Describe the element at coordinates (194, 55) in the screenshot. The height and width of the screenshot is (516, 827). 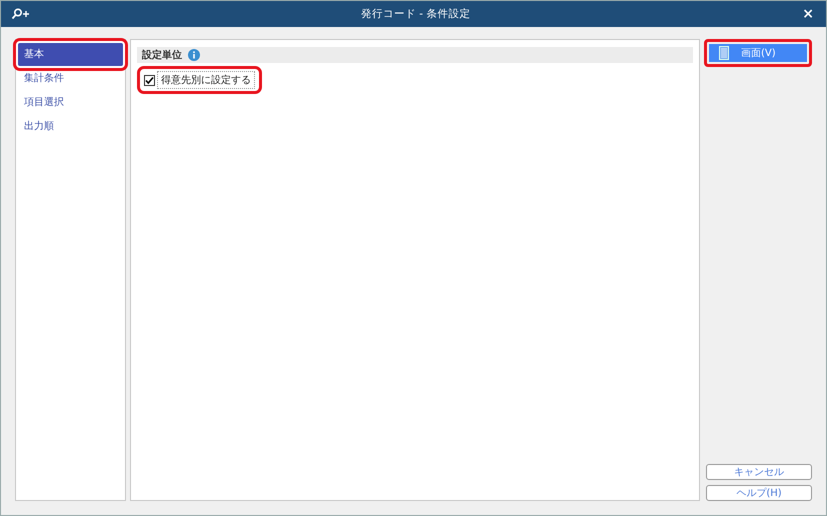
I see `info-icon` at that location.